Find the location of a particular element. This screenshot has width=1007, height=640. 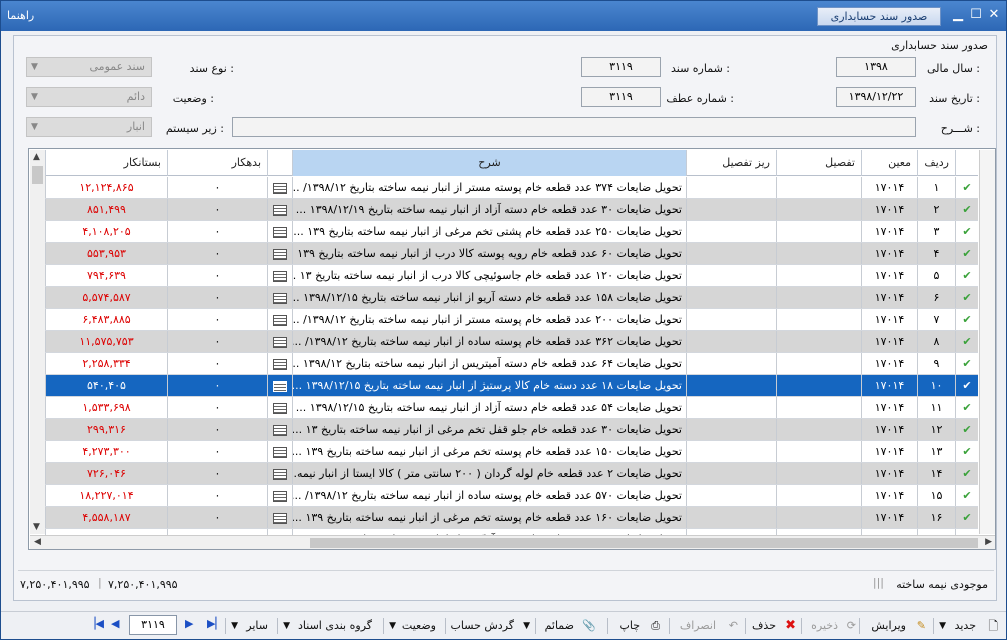

status-select: ▼ دائم is located at coordinates (89, 97).